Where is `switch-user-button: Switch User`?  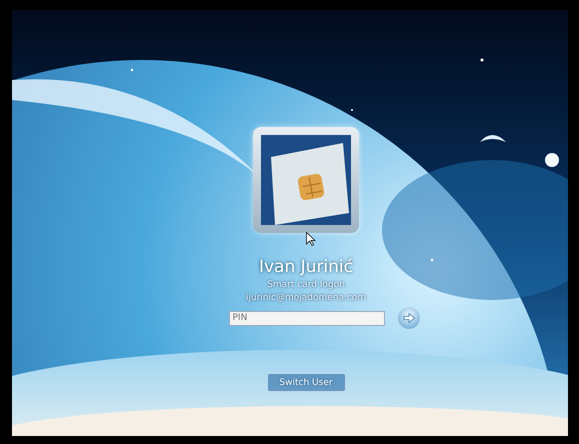
switch-user-button: Switch User is located at coordinates (306, 382).